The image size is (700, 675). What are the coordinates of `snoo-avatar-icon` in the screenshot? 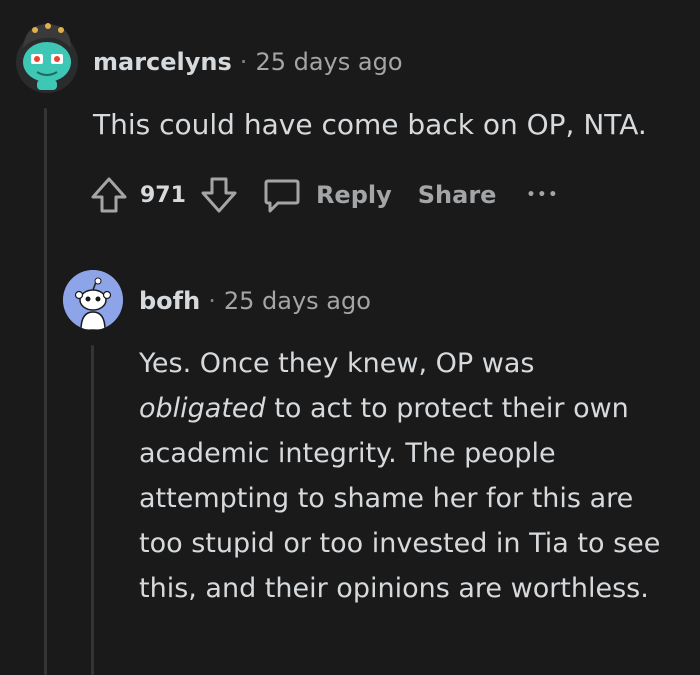 It's located at (47, 58).